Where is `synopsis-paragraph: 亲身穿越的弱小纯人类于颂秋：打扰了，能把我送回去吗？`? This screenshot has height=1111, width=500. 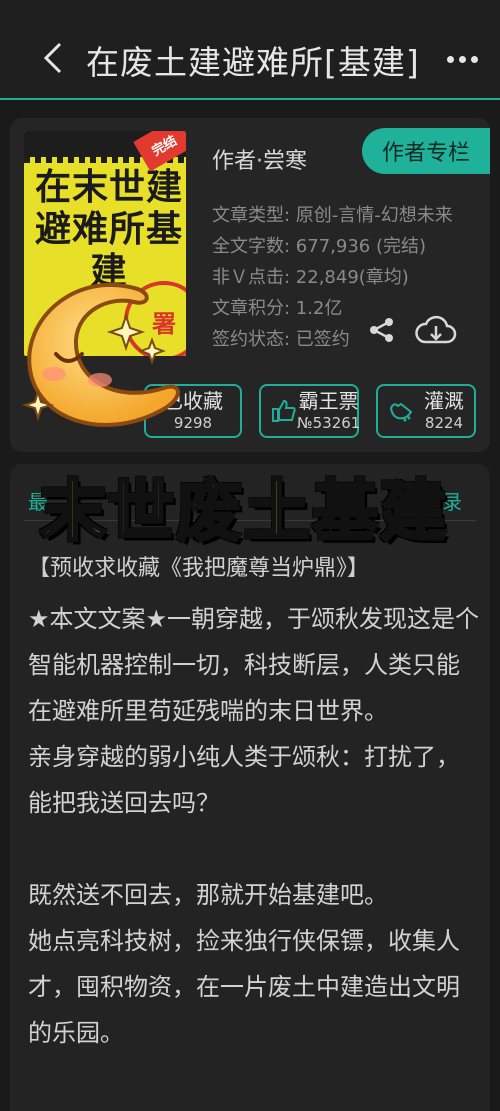
synopsis-paragraph: 亲身穿越的弱小纯人类于颂秋：打扰了，能把我送回去吗？ is located at coordinates (244, 780).